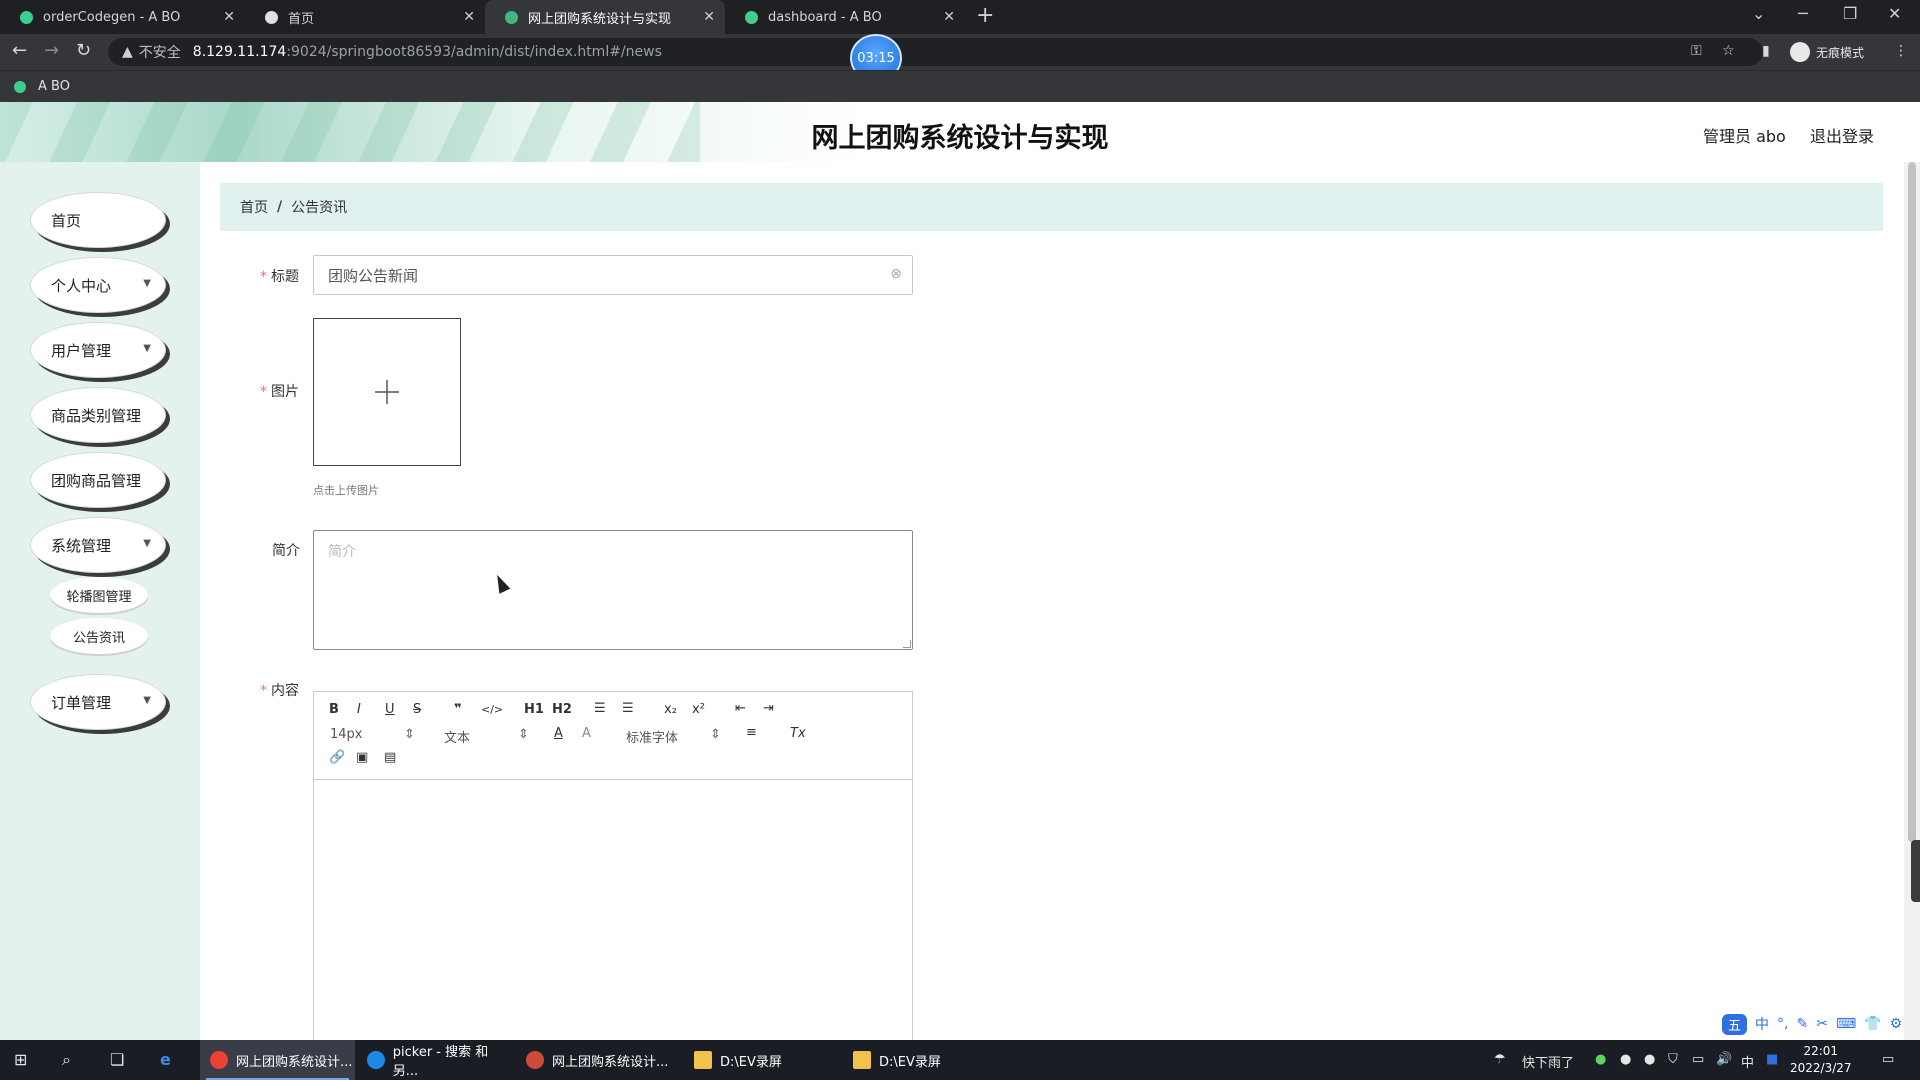 This screenshot has width=1920, height=1080. I want to click on clear-input-icon: ⊗, so click(896, 274).